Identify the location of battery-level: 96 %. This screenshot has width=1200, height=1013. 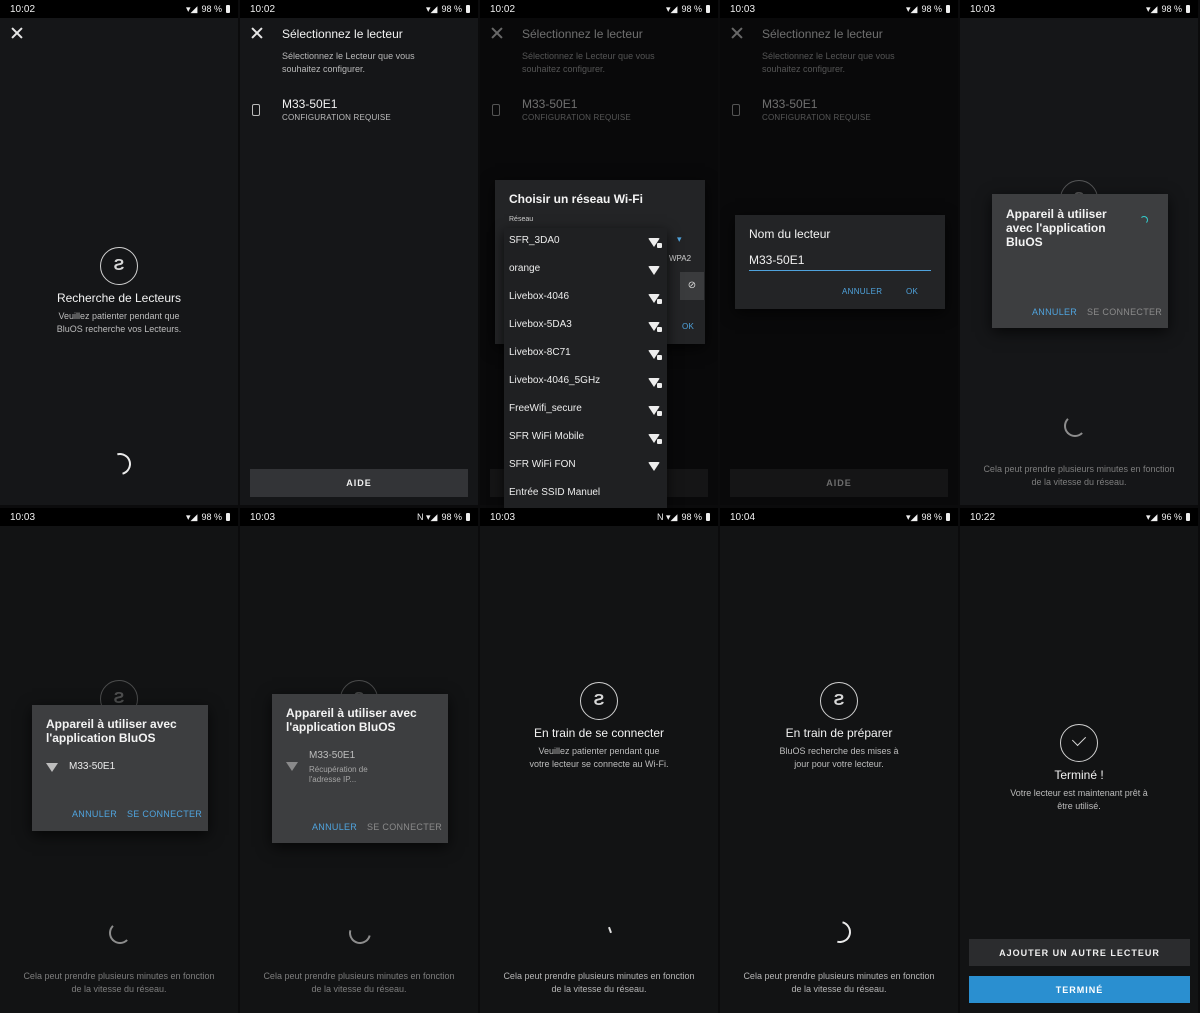
(1171, 517).